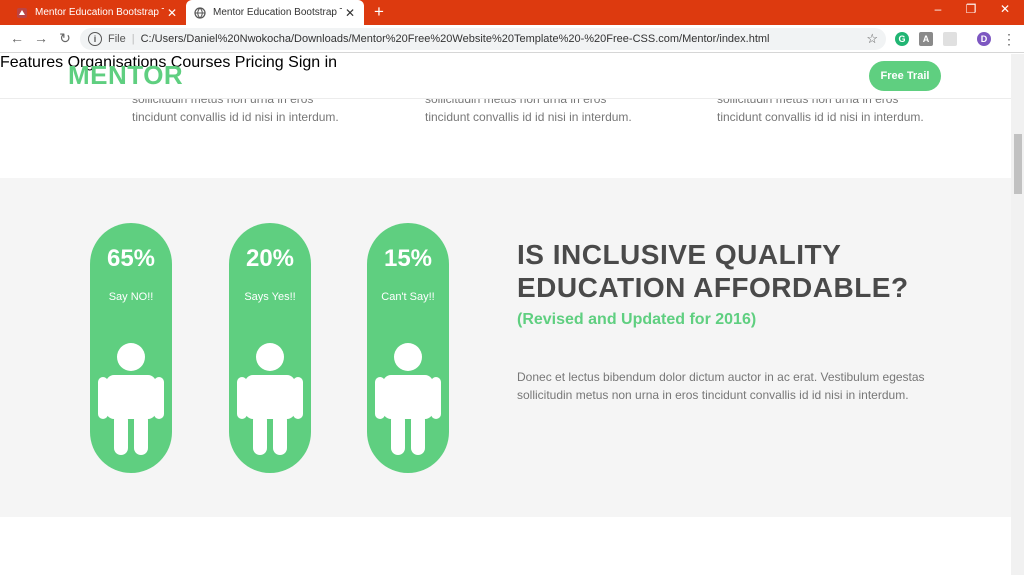 The height and width of the screenshot is (575, 1024). What do you see at coordinates (905, 76) in the screenshot?
I see `free-trail-button: Free Trail` at bounding box center [905, 76].